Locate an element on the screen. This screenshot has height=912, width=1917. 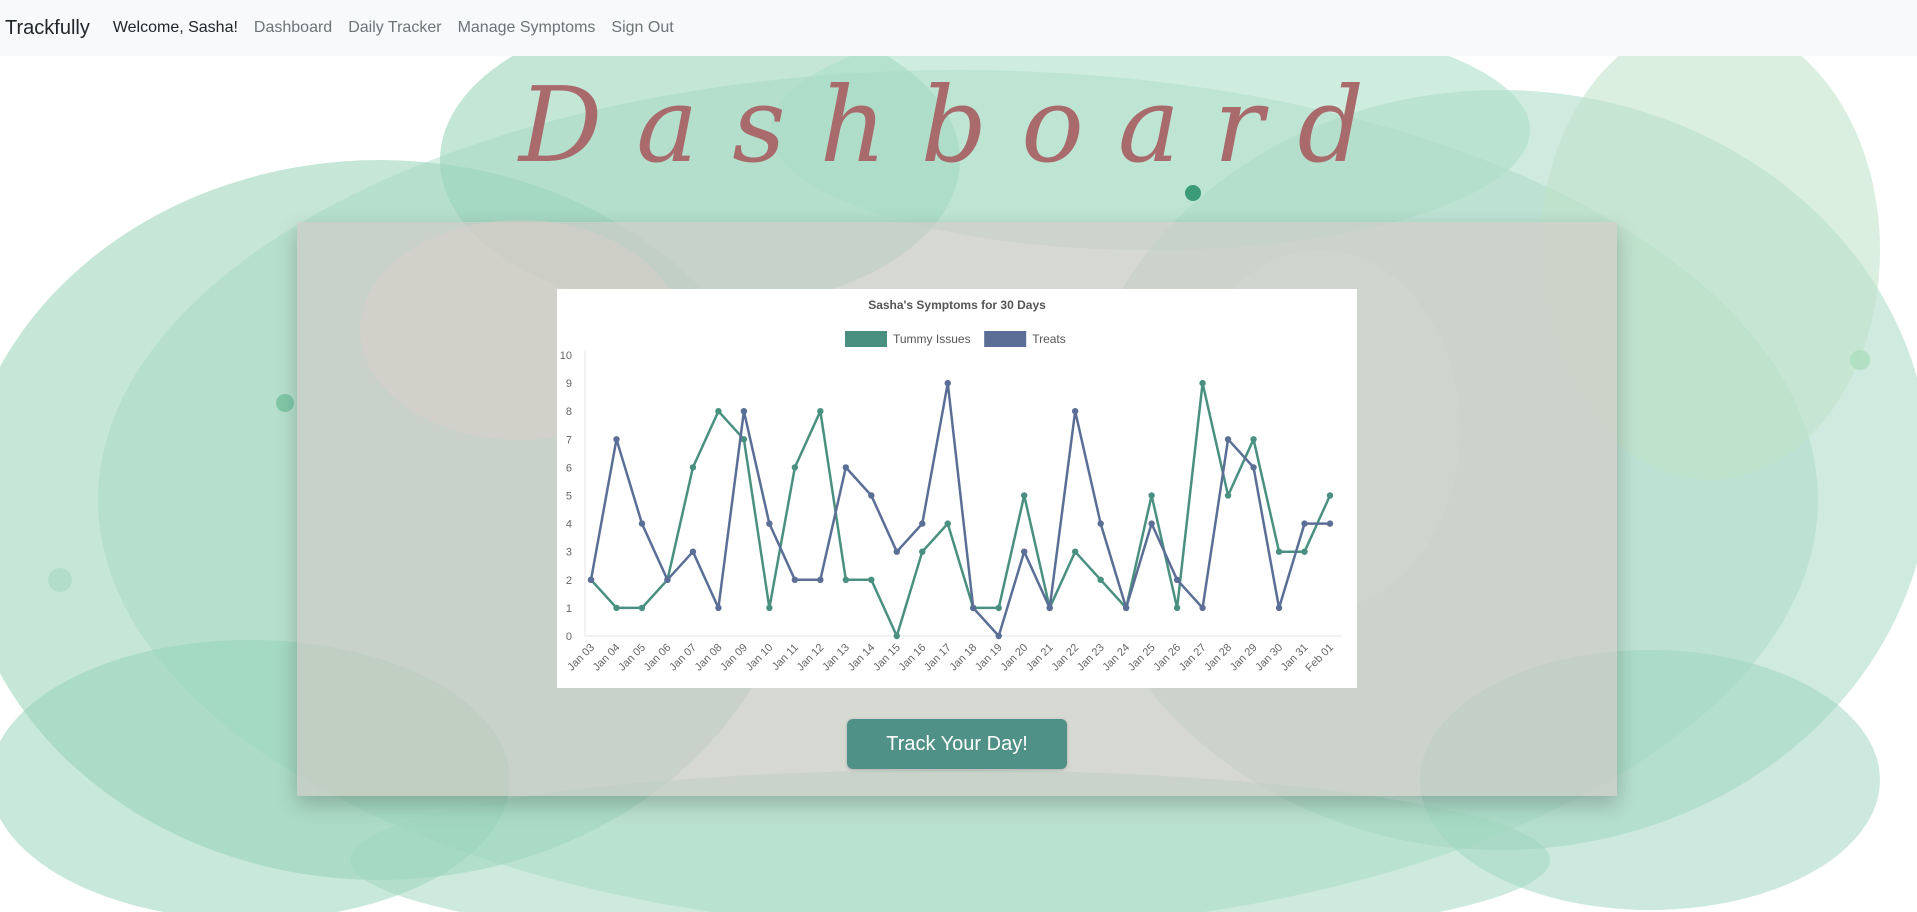
y-tick-label: 9 is located at coordinates (569, 384).